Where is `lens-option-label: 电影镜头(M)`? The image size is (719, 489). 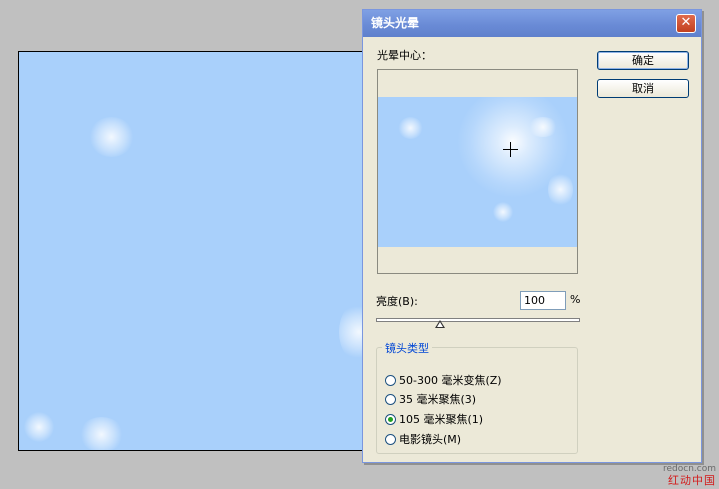
lens-option-label: 电影镜头(M) is located at coordinates (430, 439).